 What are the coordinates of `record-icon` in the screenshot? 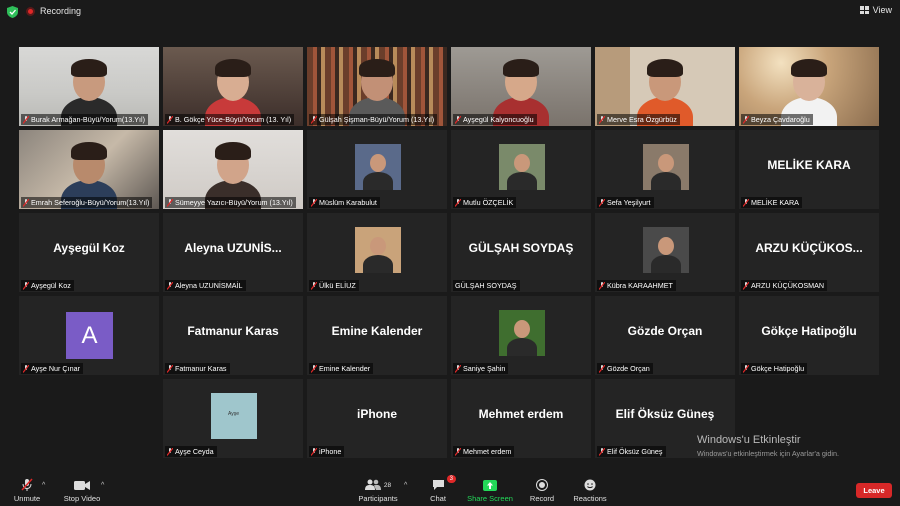 It's located at (542, 485).